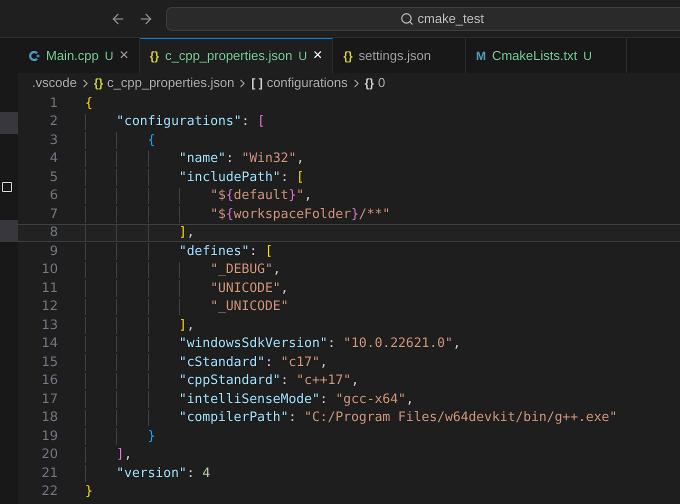  I want to click on line-number: 12, so click(49, 307).